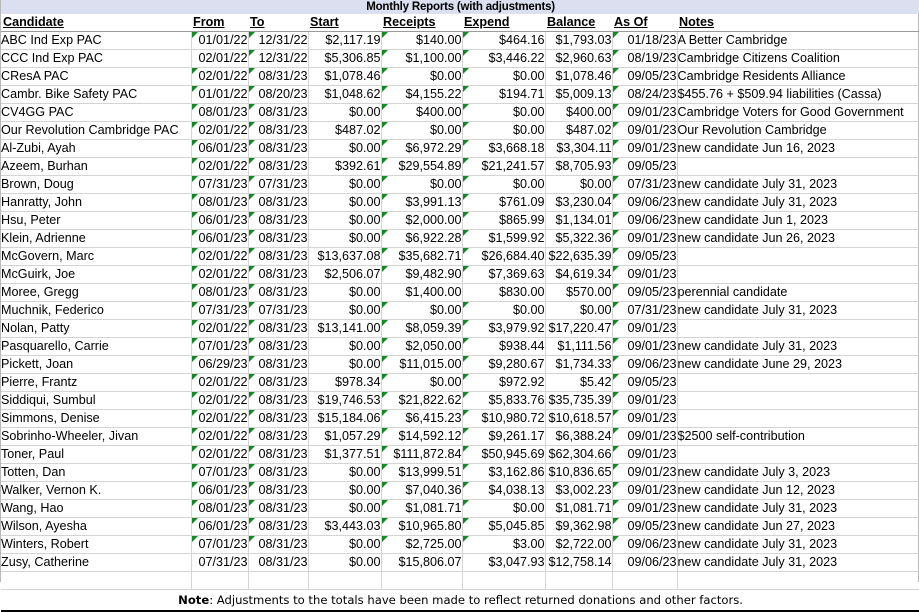 This screenshot has height=612, width=919. What do you see at coordinates (96, 256) in the screenshot?
I see `cell-candidate: McGovern, Marc` at bounding box center [96, 256].